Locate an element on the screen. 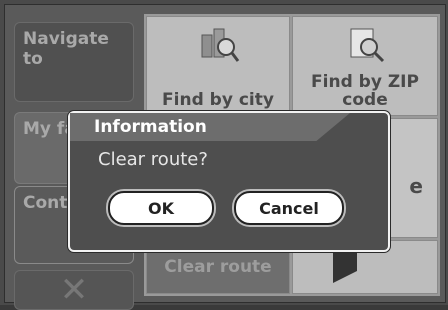 Image resolution: width=448 pixels, height=310 pixels. city-search-icon is located at coordinates (220, 45).